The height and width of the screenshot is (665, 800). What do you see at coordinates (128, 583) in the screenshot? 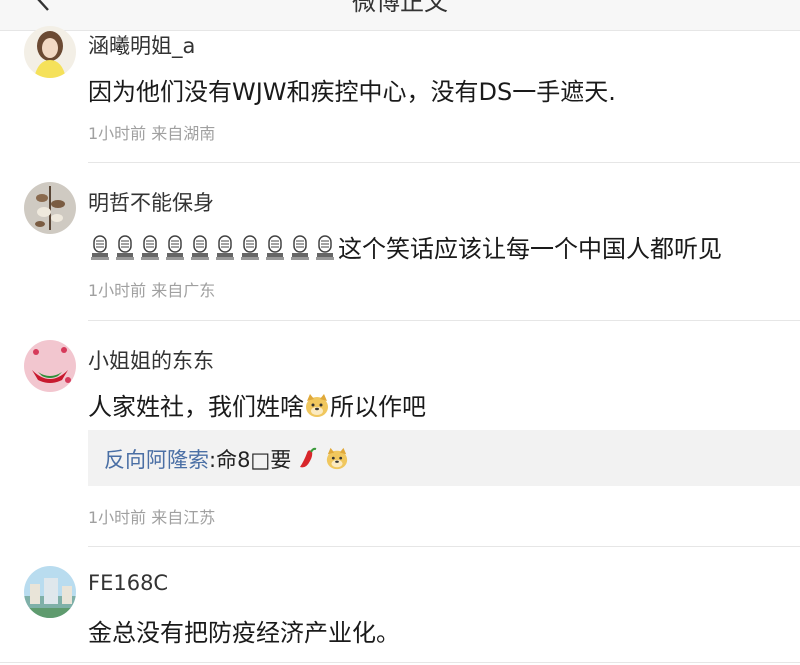
I see `username: FE168C` at bounding box center [128, 583].